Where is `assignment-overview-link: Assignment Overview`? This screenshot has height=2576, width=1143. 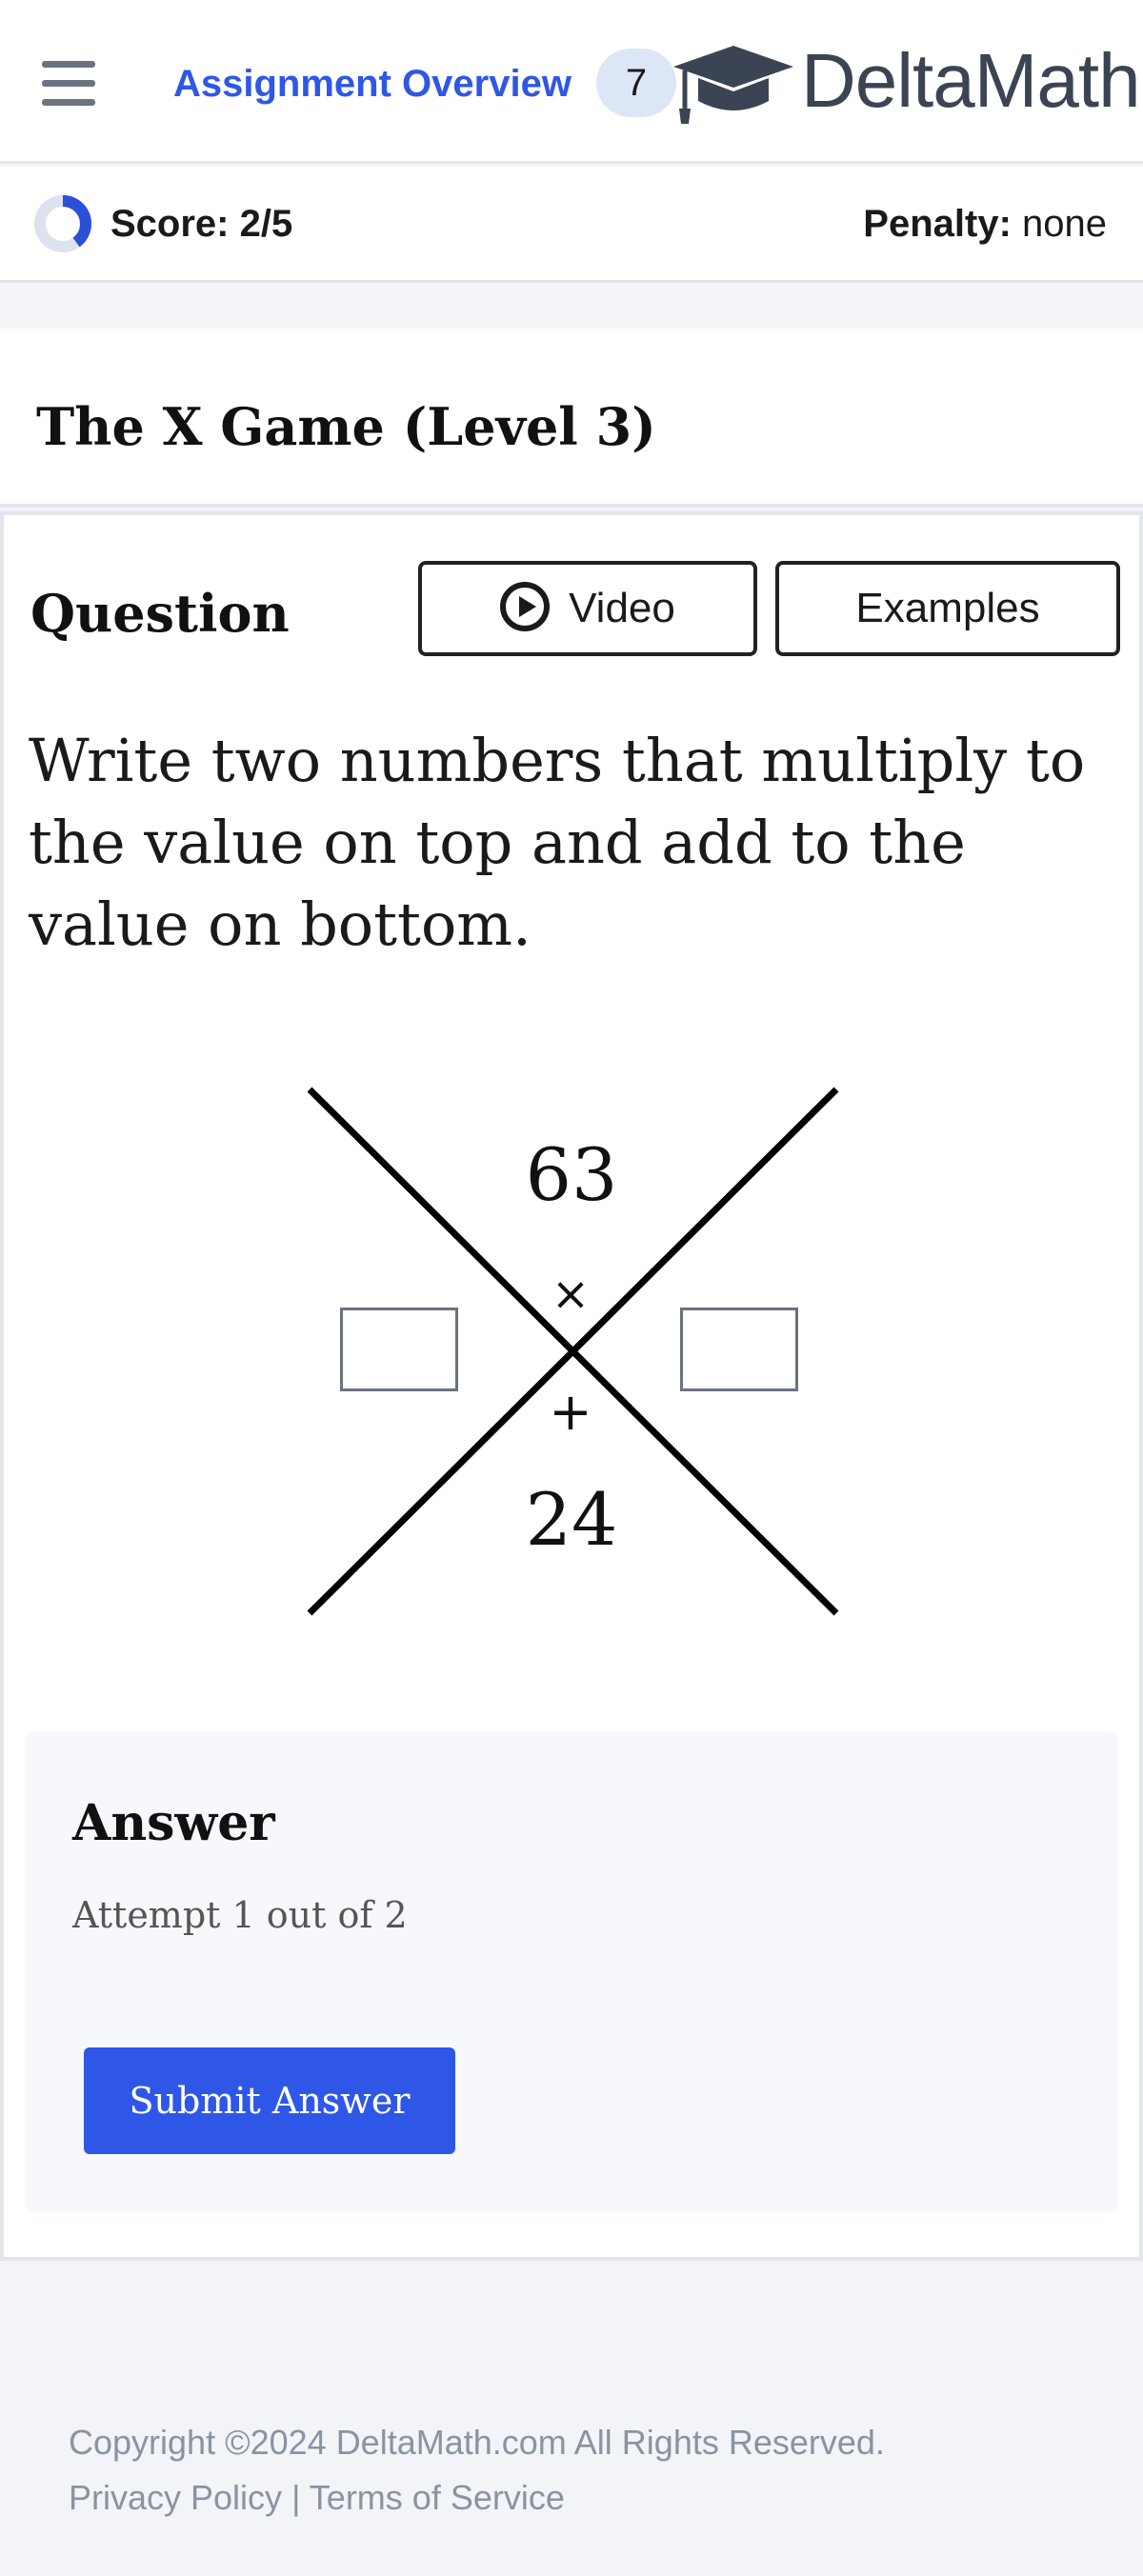
assignment-overview-link: Assignment Overview is located at coordinates (372, 84).